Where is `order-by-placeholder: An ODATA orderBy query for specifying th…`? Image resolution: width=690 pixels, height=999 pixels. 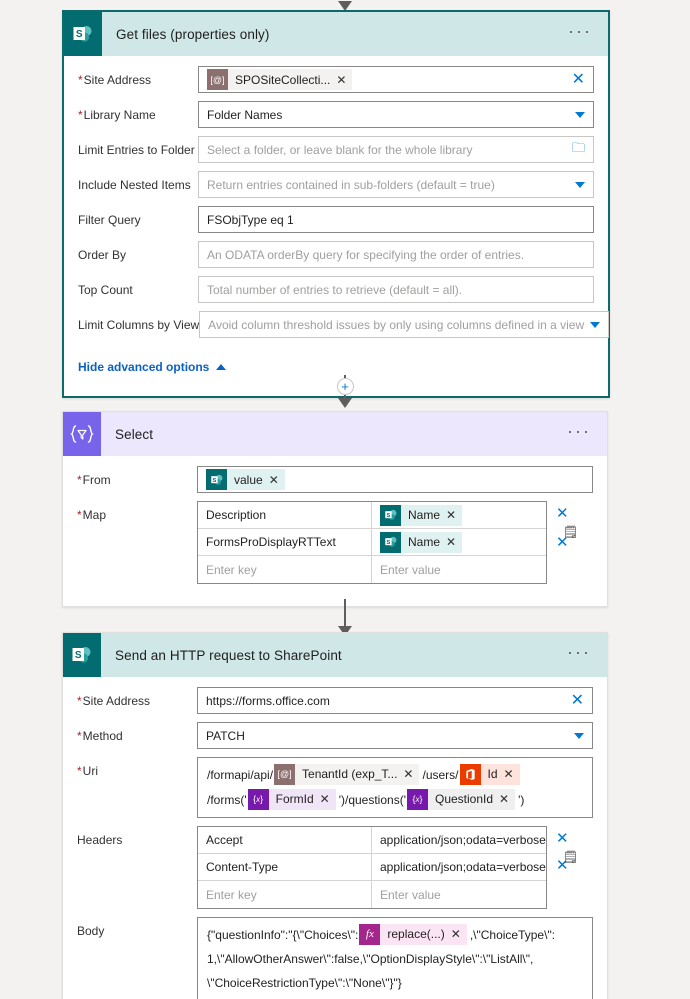
order-by-placeholder: An ODATA orderBy query for specifying th… is located at coordinates (366, 254).